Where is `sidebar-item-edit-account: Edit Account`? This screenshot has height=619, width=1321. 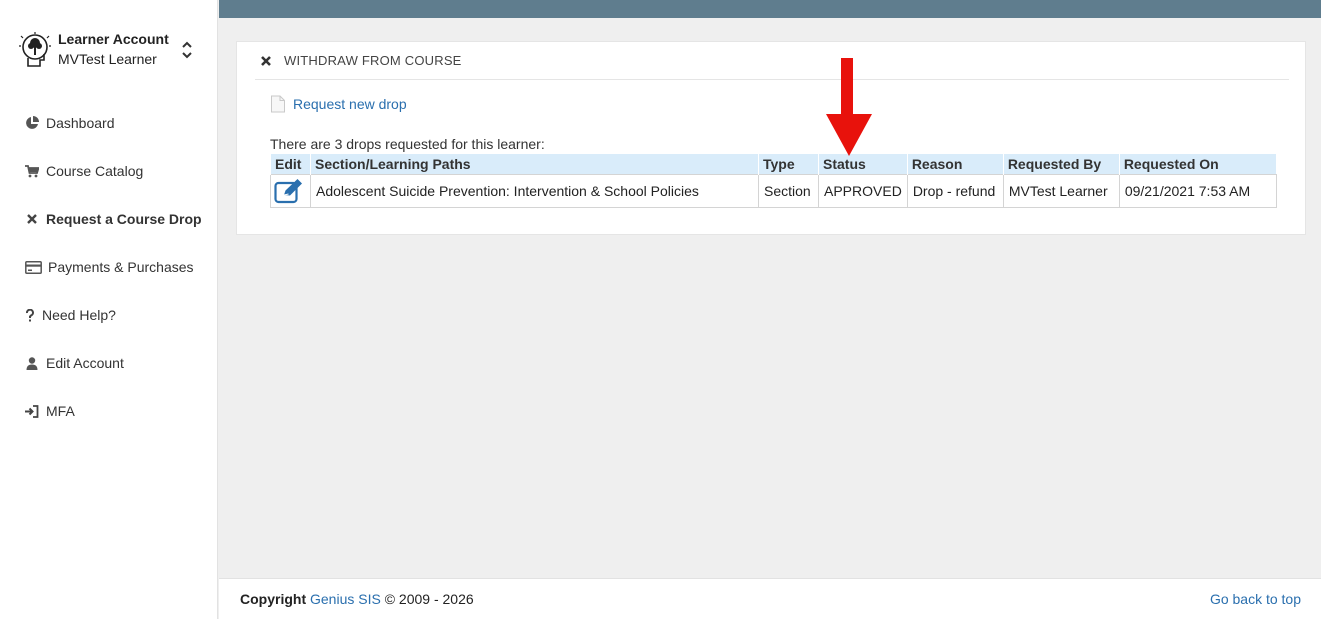 sidebar-item-edit-account: Edit Account is located at coordinates (74, 363).